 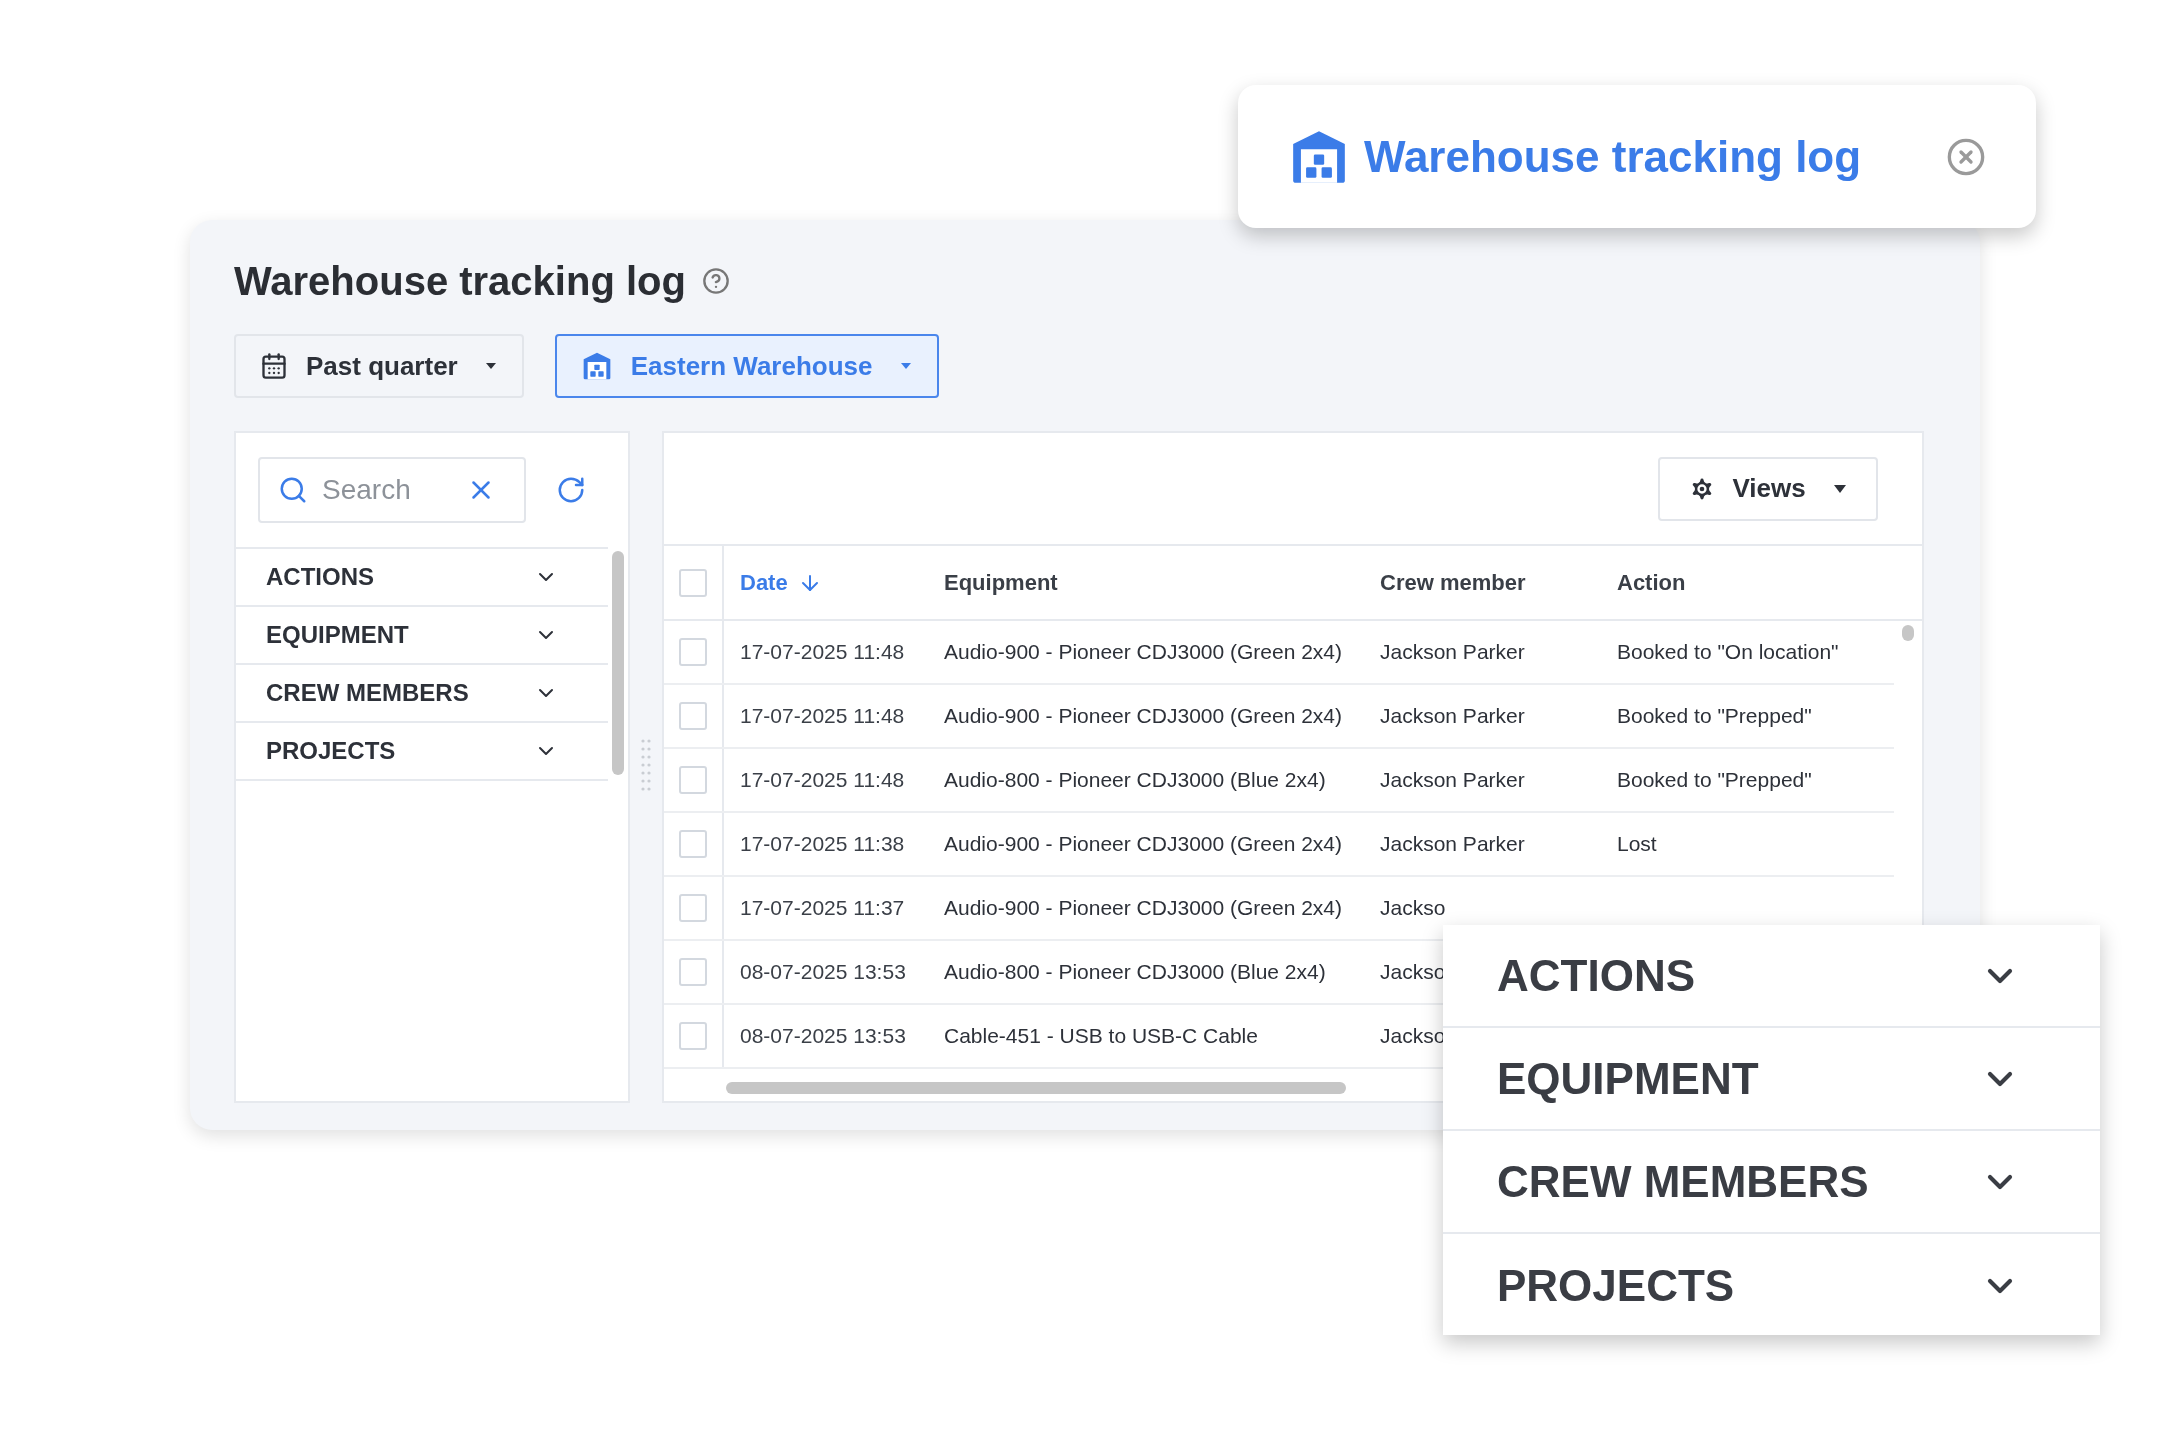 I want to click on table-cell: Lost, so click(x=1637, y=844).